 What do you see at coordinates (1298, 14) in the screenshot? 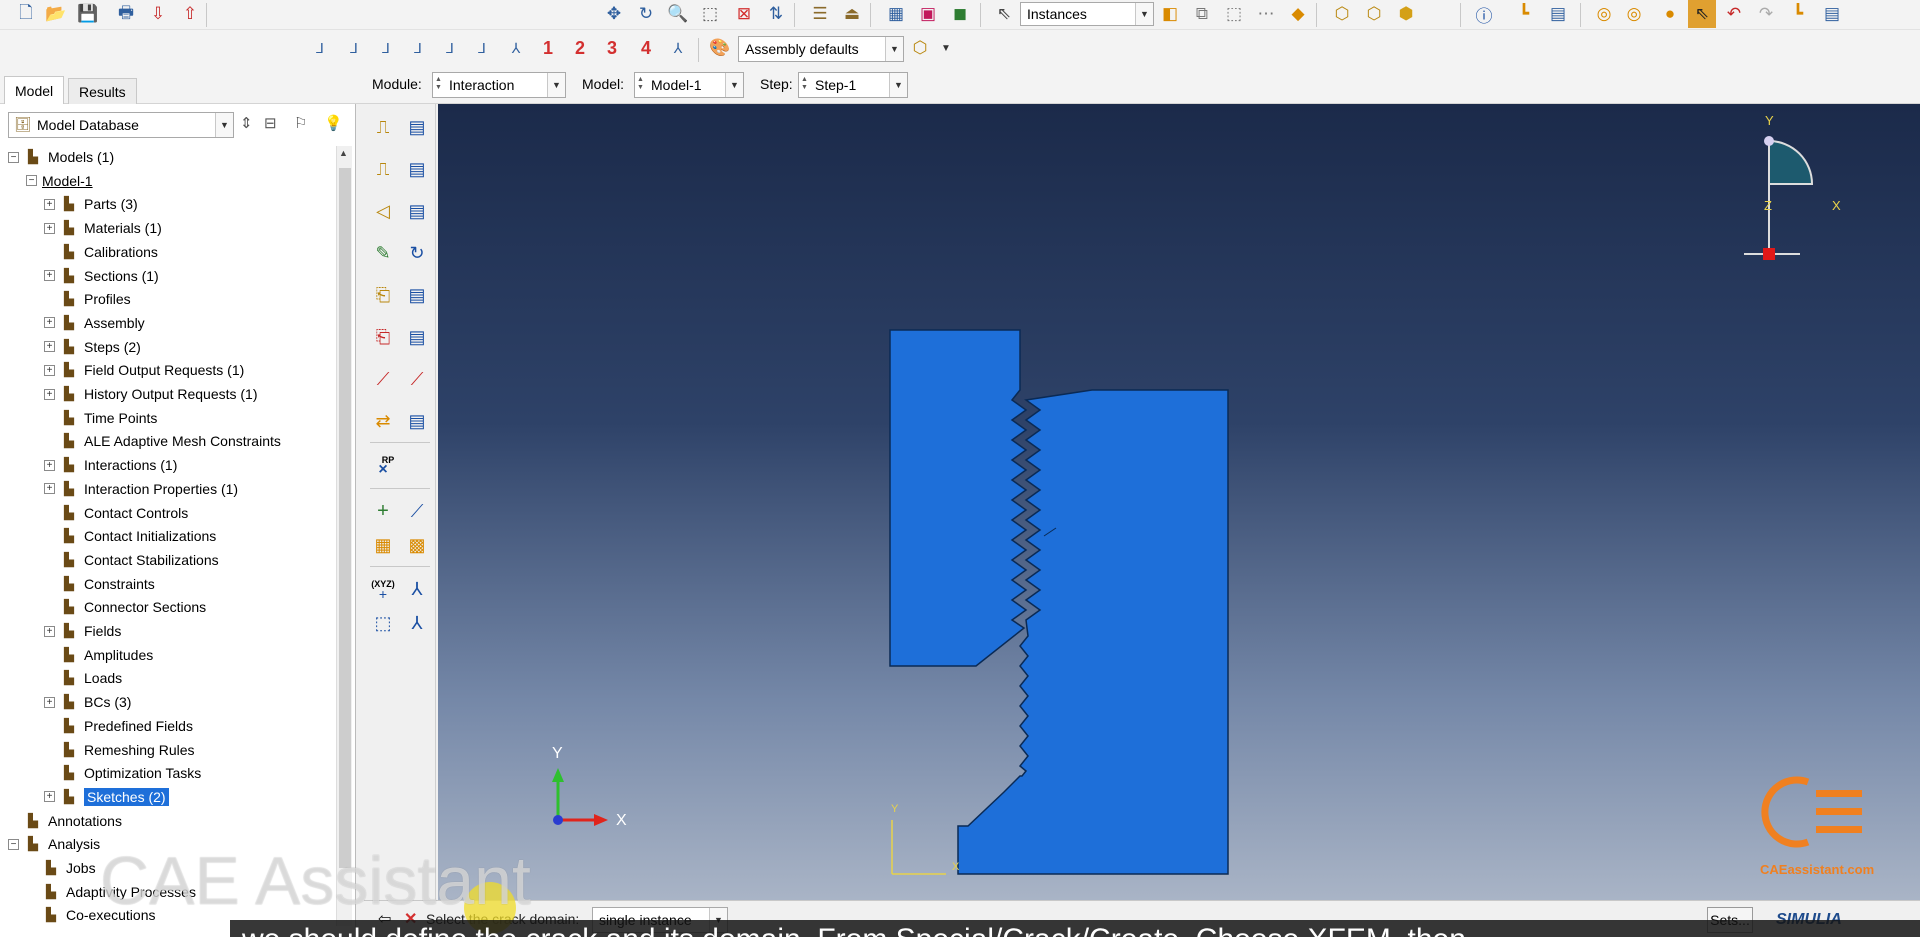
I see `select-all-icon: ◆` at bounding box center [1298, 14].